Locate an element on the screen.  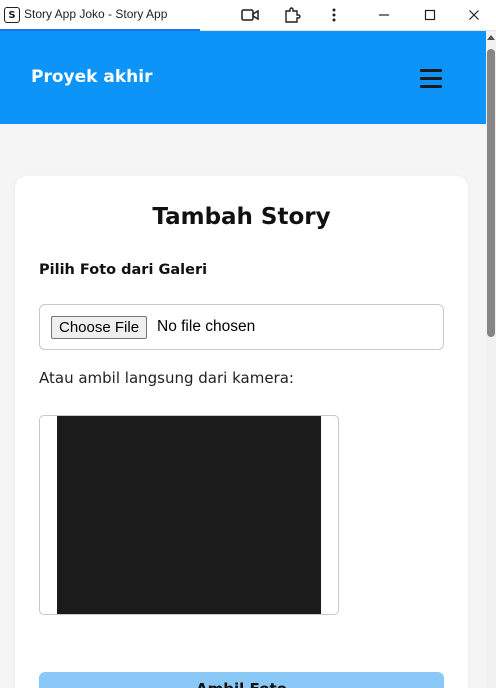
app-icon: S is located at coordinates (12, 15).